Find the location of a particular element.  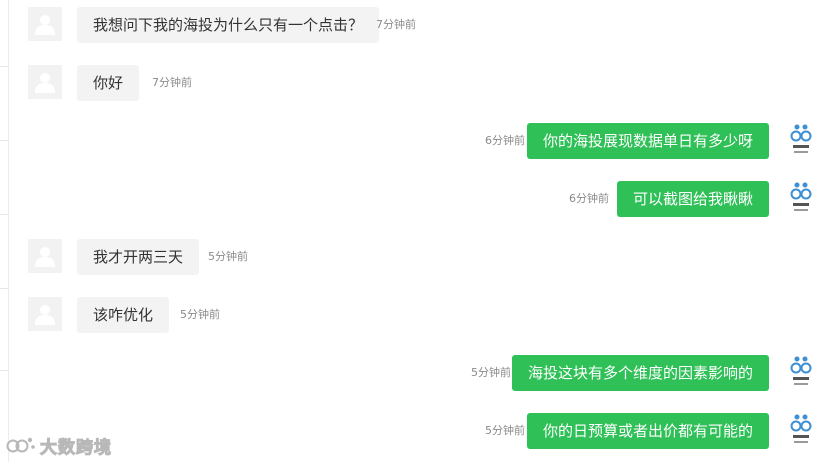

message-bubble: 你的日预算或者出价都有可能的 is located at coordinates (647, 431).